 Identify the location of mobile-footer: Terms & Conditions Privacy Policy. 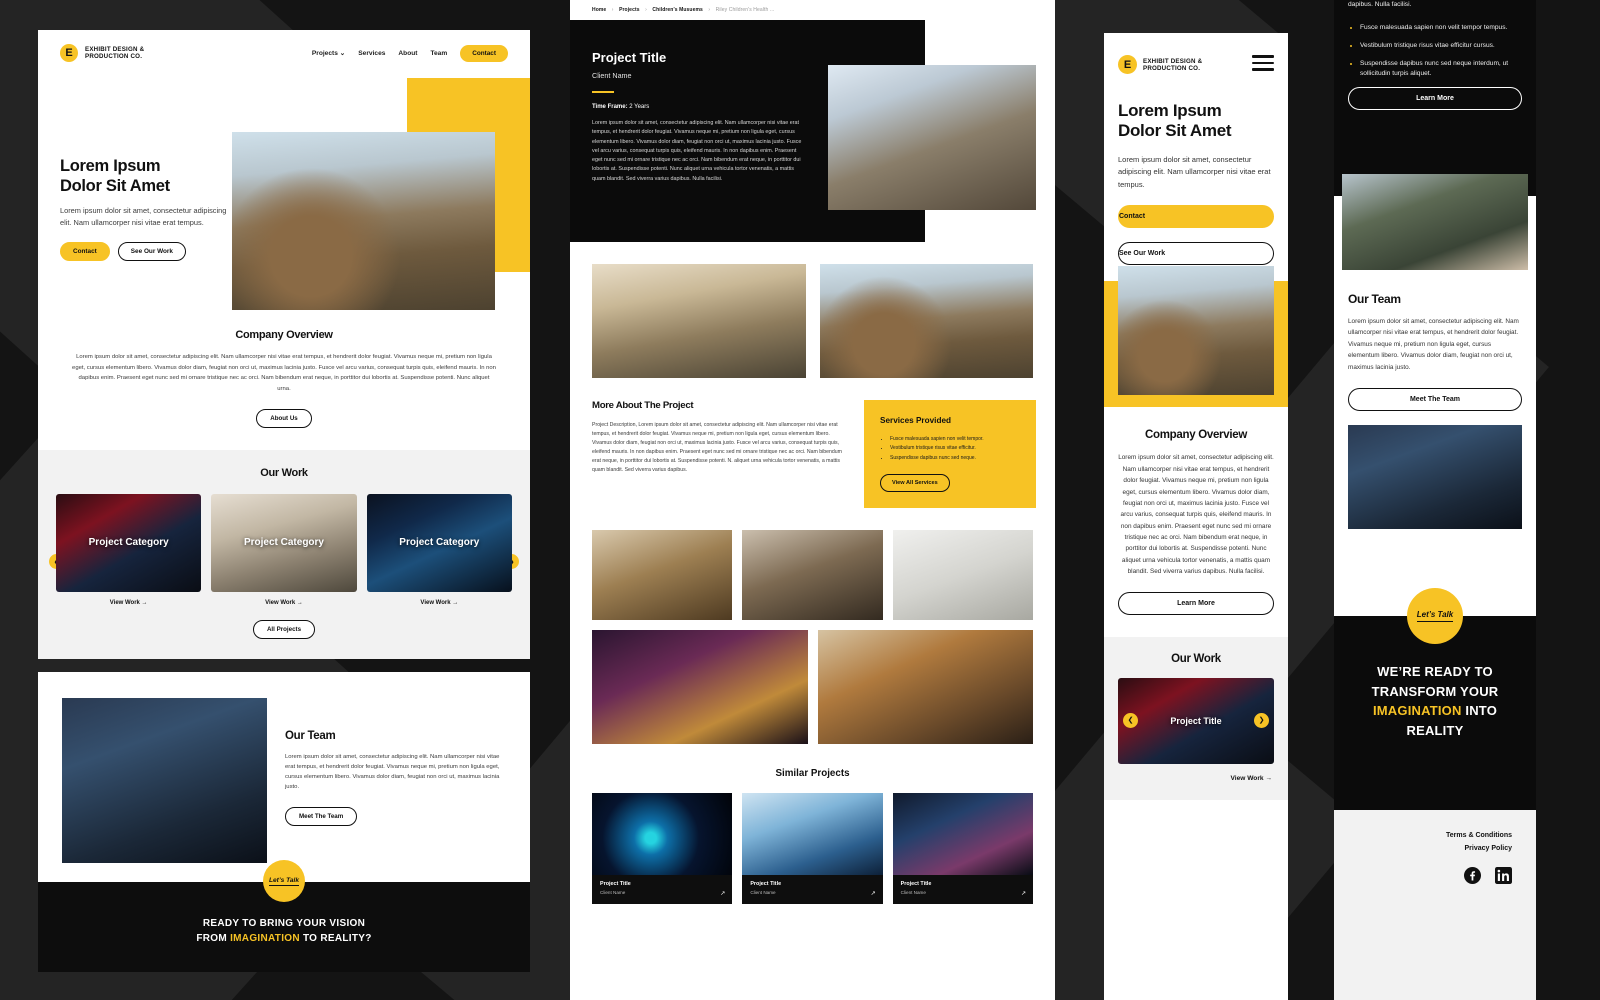
(1435, 905).